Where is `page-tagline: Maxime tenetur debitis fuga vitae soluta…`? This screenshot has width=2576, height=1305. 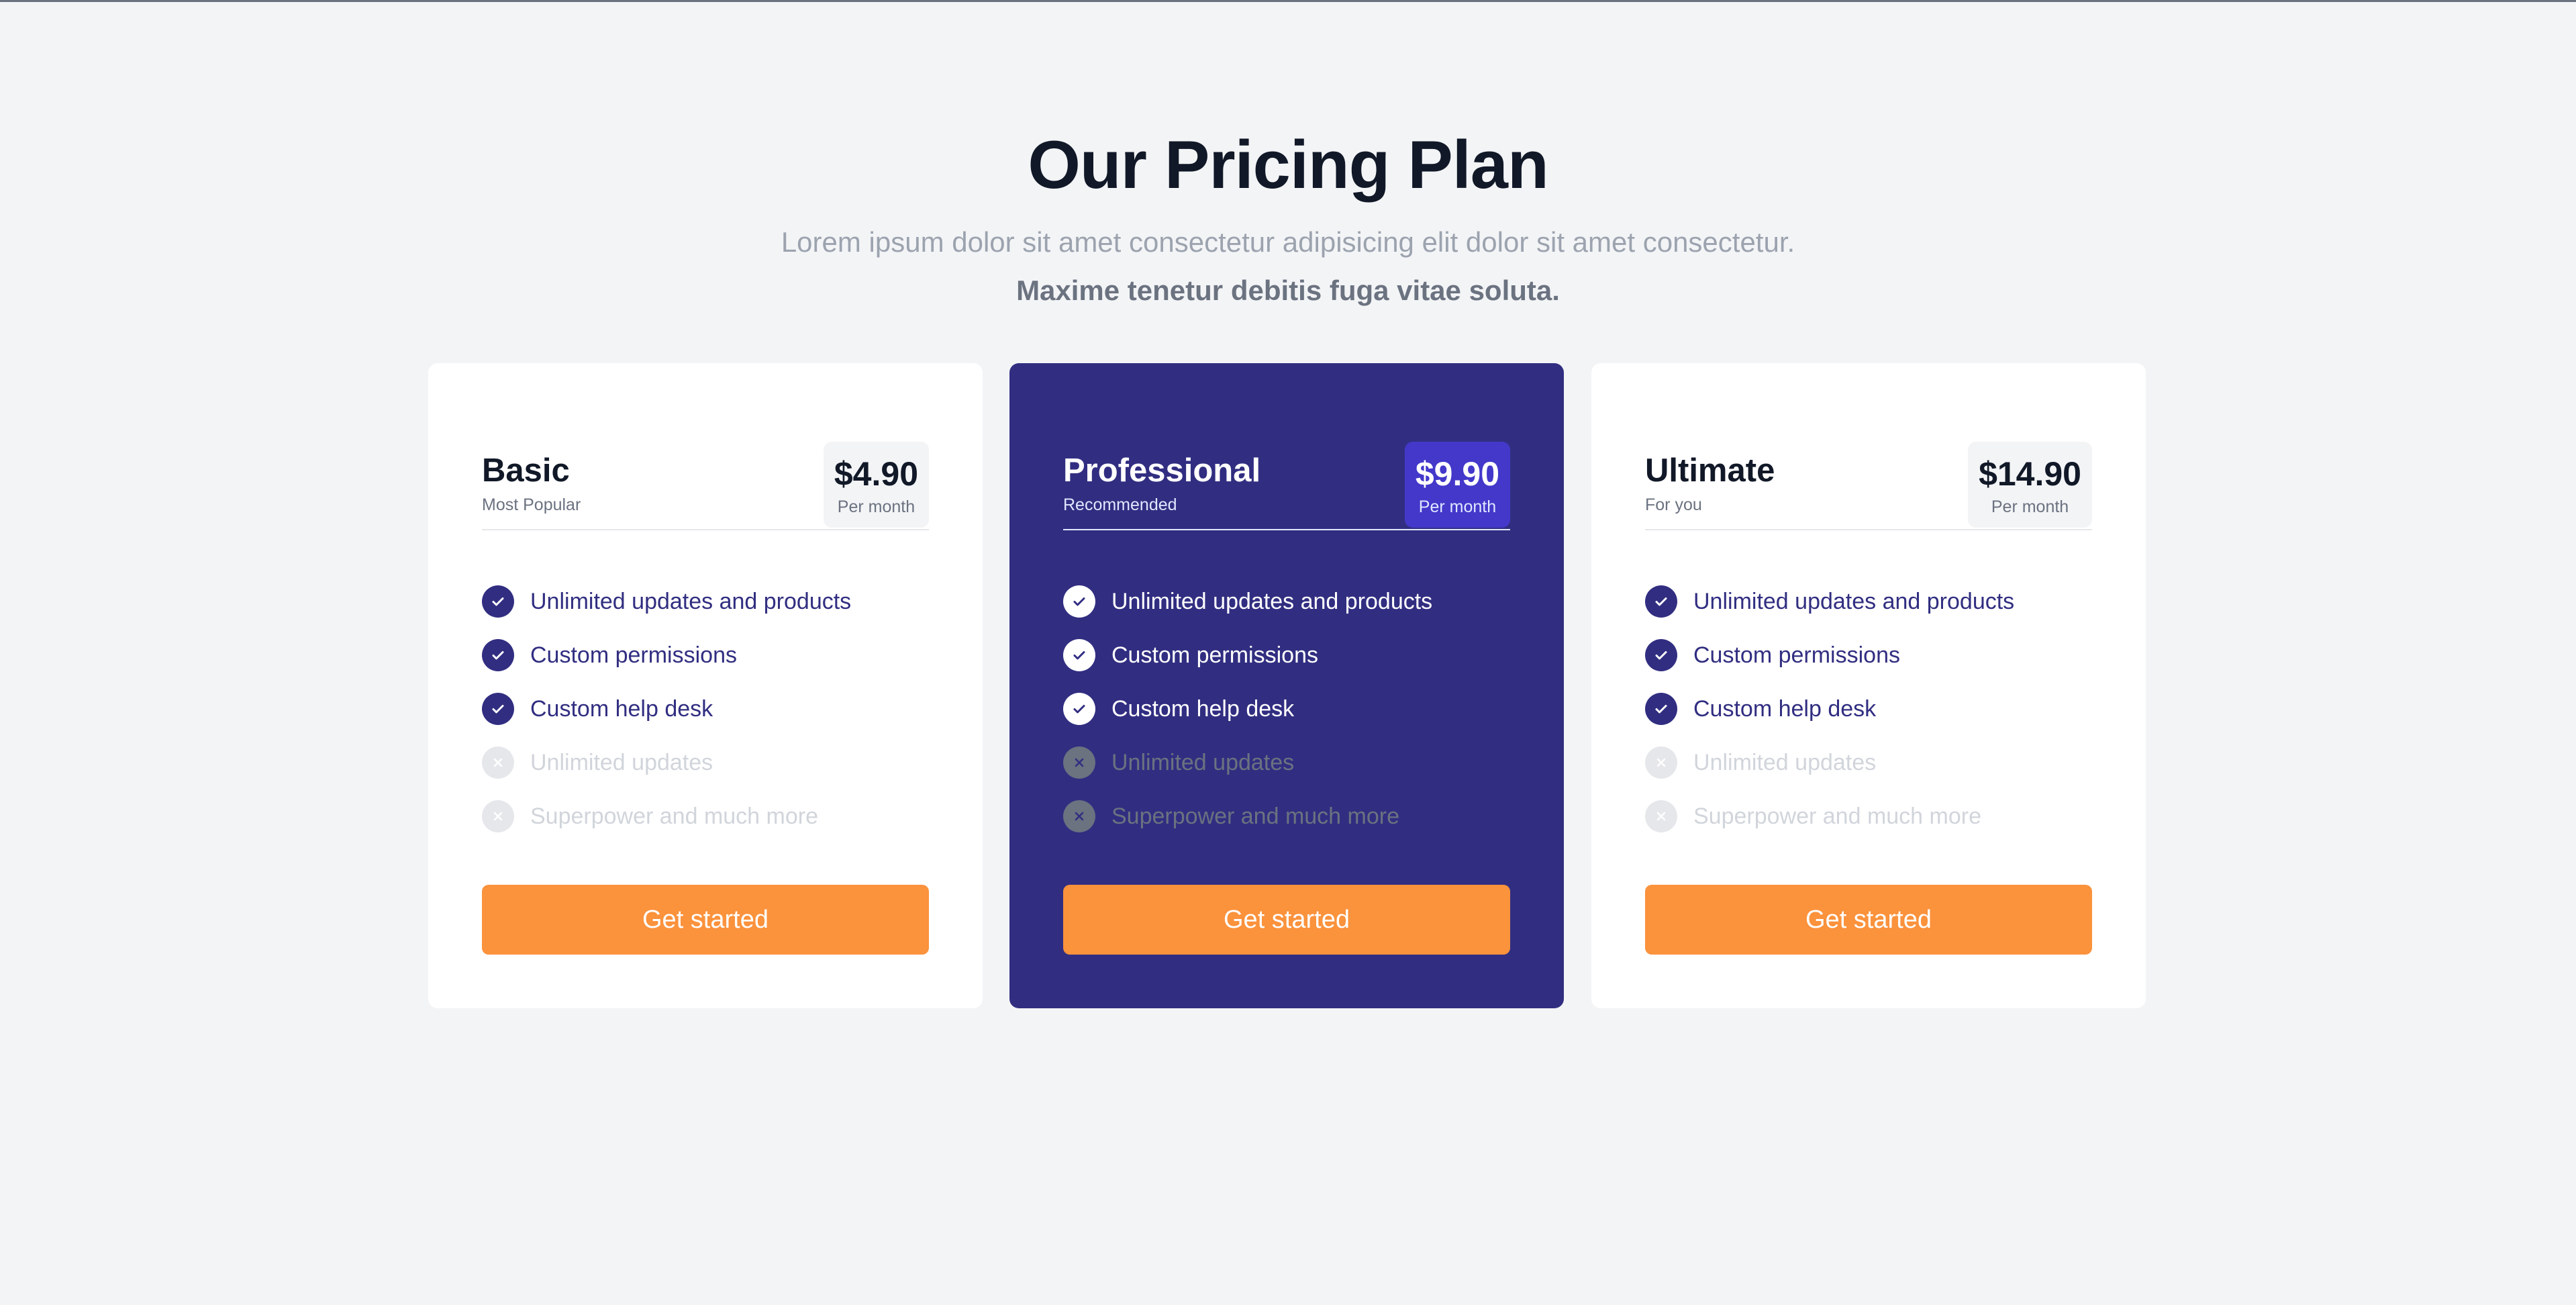
page-tagline: Maxime tenetur debitis fuga vitae soluta… is located at coordinates (1288, 290).